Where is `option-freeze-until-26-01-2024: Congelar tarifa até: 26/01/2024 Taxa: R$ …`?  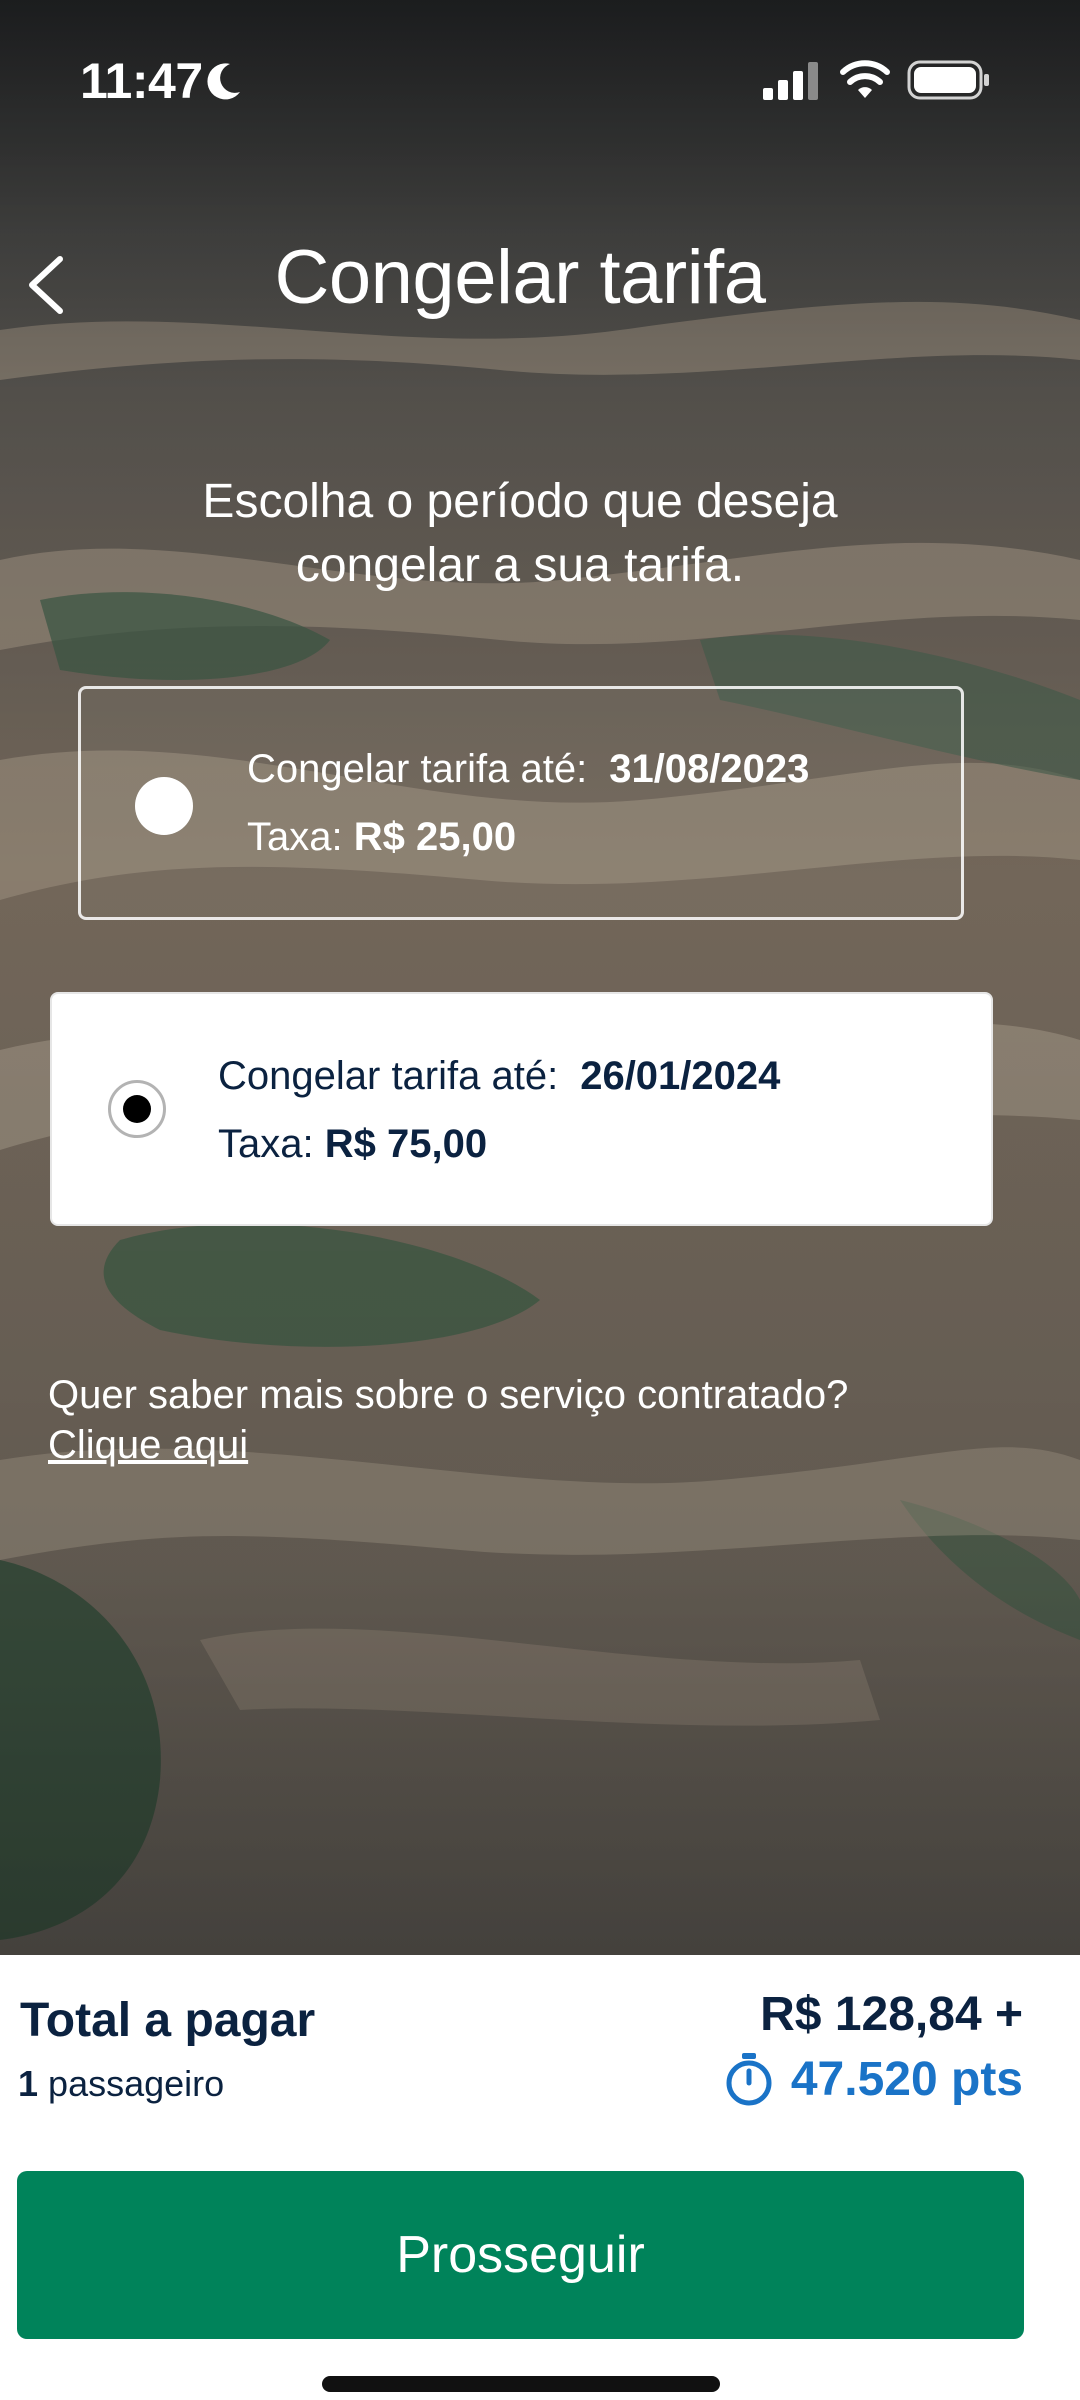
option-freeze-until-26-01-2024: Congelar tarifa até: 26/01/2024 Taxa: R$ … is located at coordinates (521, 1109).